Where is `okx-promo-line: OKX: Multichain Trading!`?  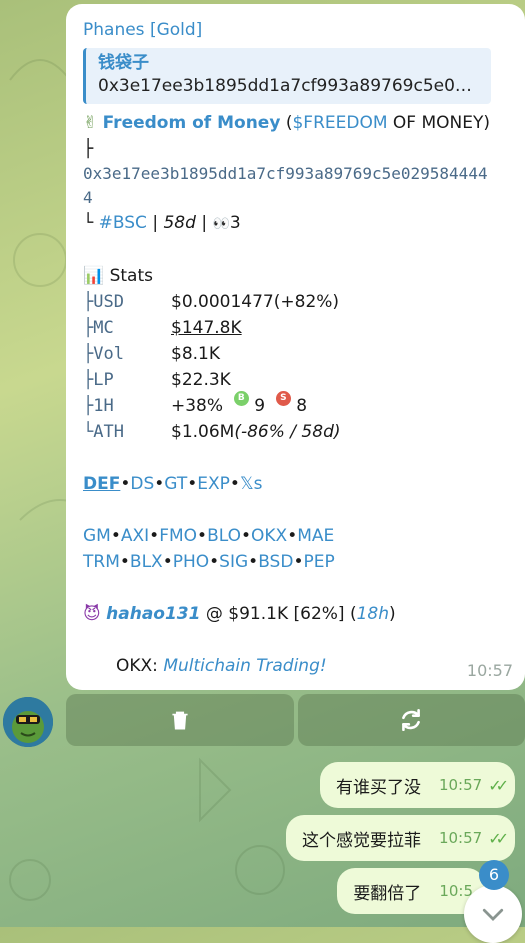 okx-promo-line: OKX: Multichain Trading! is located at coordinates (297, 666).